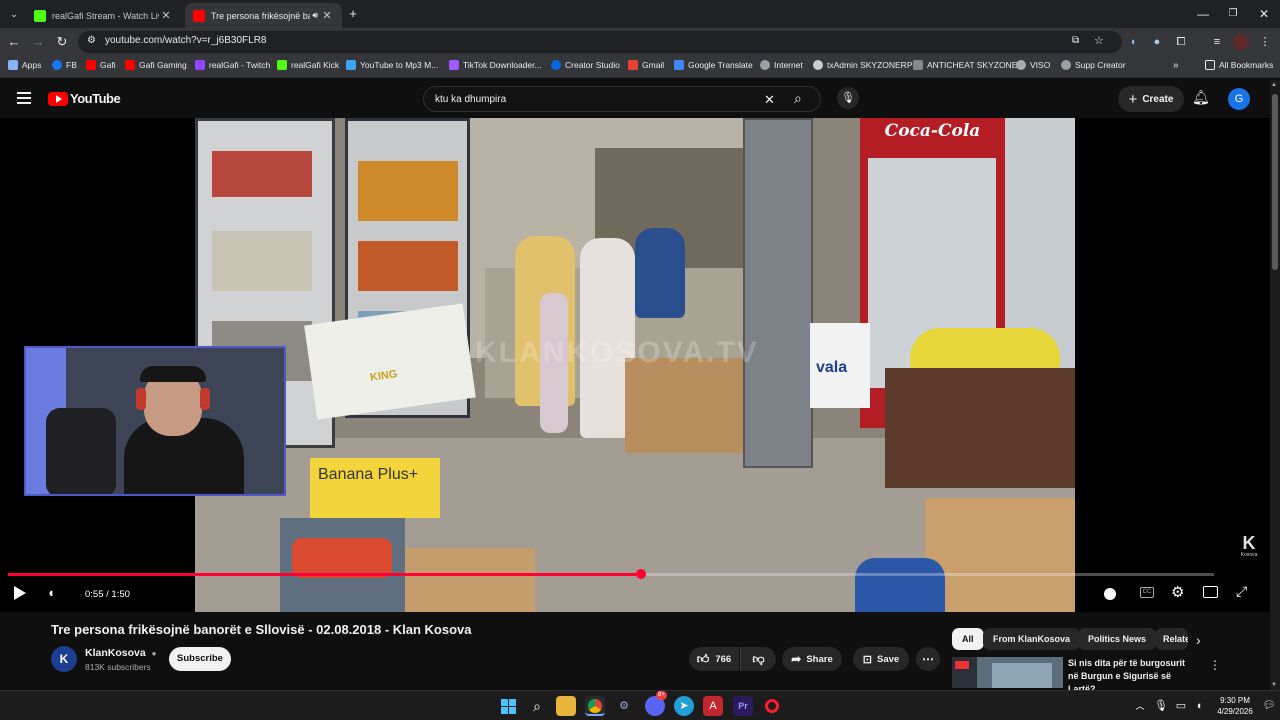 This screenshot has height=720, width=1280. Describe the element at coordinates (611, 574) in the screenshot. I see `video-progress-bar` at that location.